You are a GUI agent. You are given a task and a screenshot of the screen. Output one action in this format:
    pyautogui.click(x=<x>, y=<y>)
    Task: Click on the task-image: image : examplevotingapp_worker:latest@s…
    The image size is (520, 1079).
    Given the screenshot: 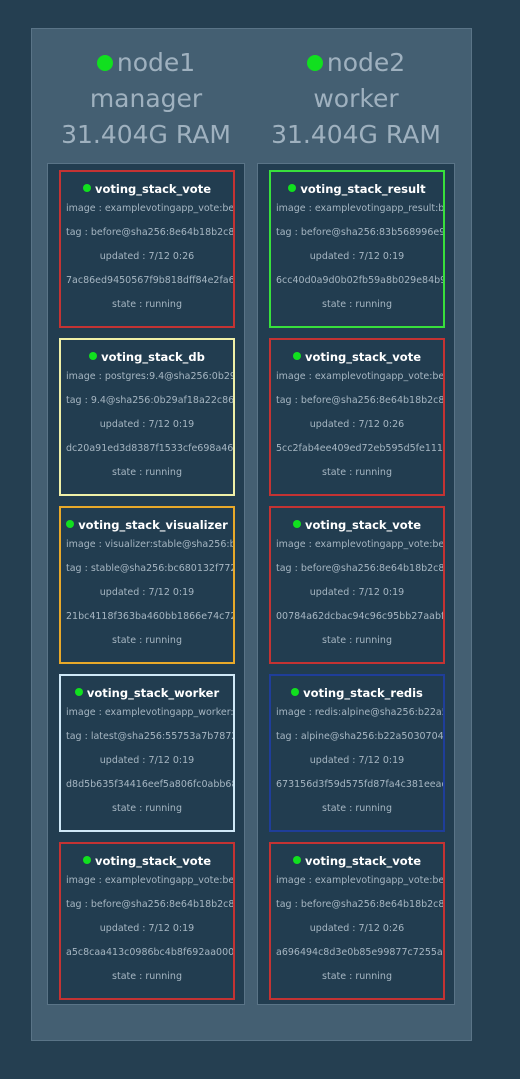 What is the action you would take?
    pyautogui.click(x=149, y=712)
    